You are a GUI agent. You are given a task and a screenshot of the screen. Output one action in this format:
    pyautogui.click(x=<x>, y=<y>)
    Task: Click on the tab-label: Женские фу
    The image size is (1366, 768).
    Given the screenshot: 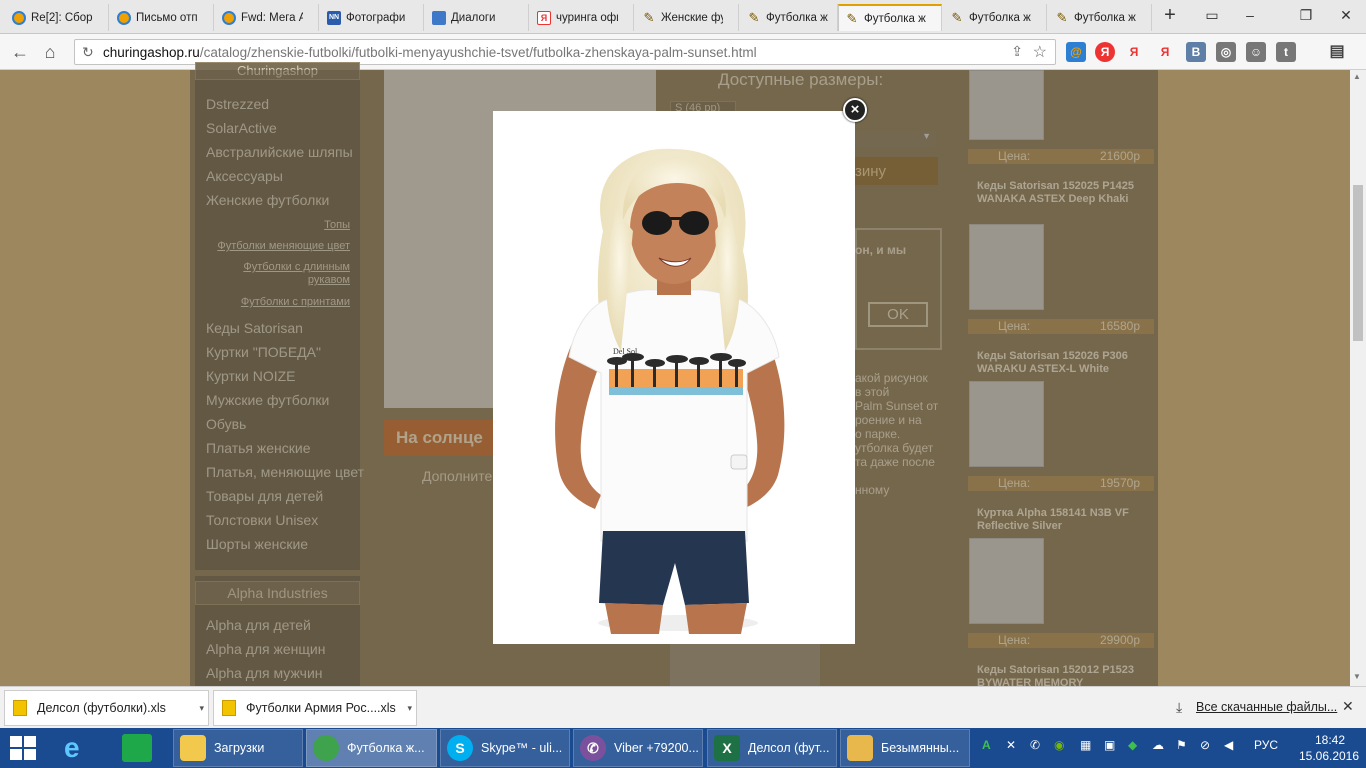 What is the action you would take?
    pyautogui.click(x=692, y=17)
    